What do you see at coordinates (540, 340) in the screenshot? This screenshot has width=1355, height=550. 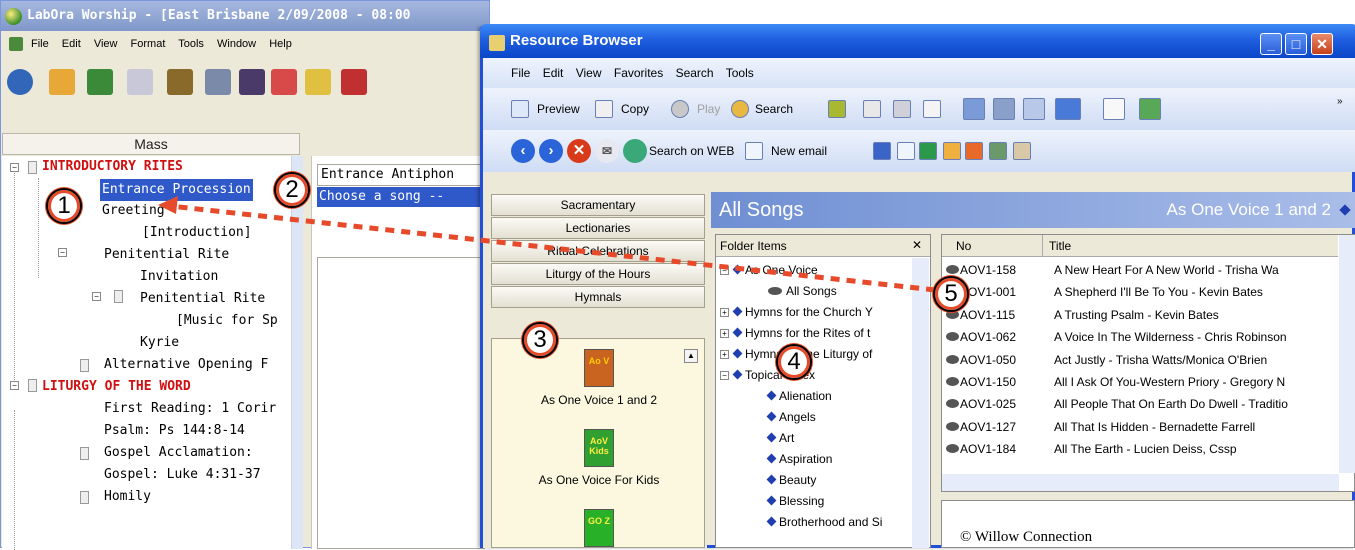 I see `callout-3: 3` at bounding box center [540, 340].